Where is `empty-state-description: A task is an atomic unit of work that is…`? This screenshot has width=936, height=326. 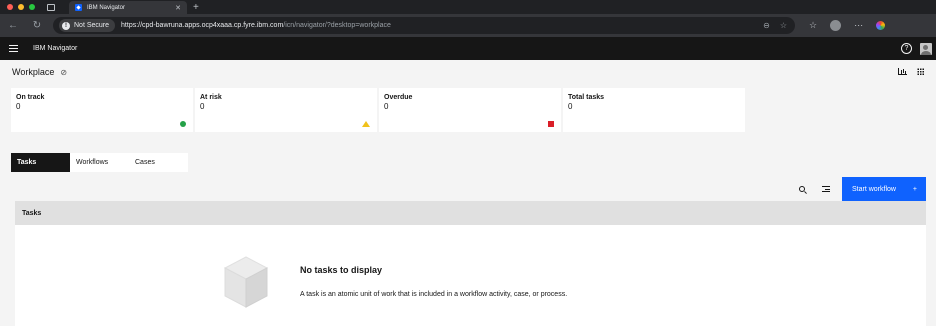 empty-state-description: A task is an atomic unit of work that is… is located at coordinates (434, 294).